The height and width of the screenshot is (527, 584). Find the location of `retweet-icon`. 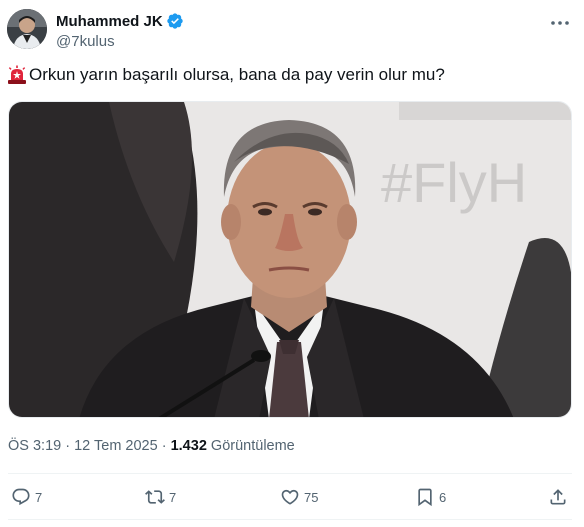

retweet-icon is located at coordinates (155, 497).